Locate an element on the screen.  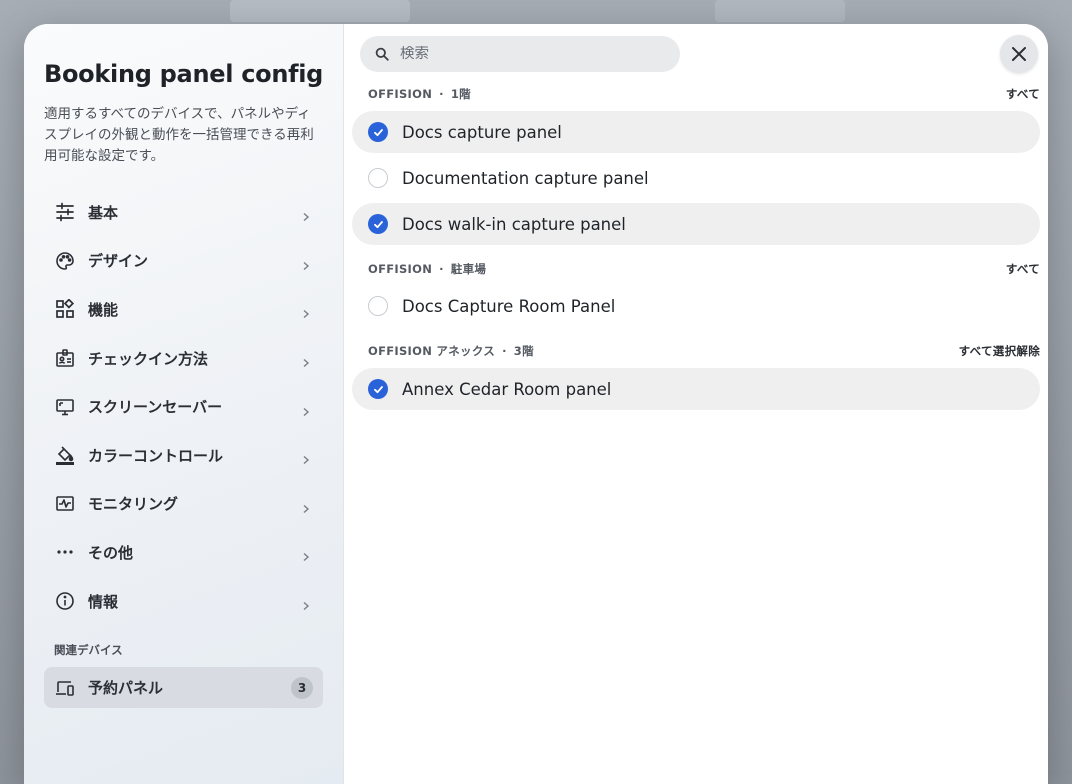
nav-item-label: スクリーンセーバー is located at coordinates (155, 407).